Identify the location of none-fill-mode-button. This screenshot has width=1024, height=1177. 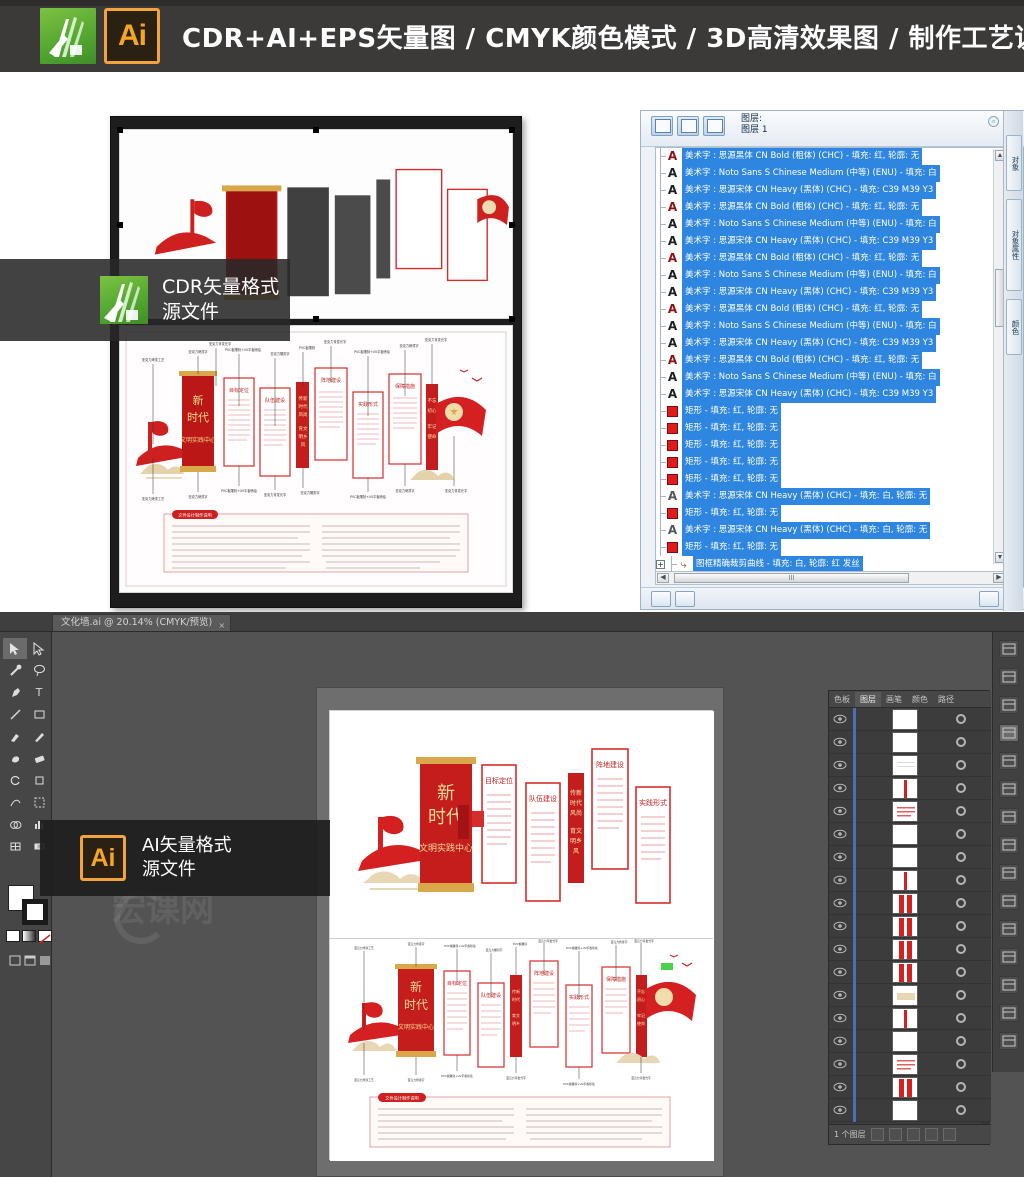
(45, 937).